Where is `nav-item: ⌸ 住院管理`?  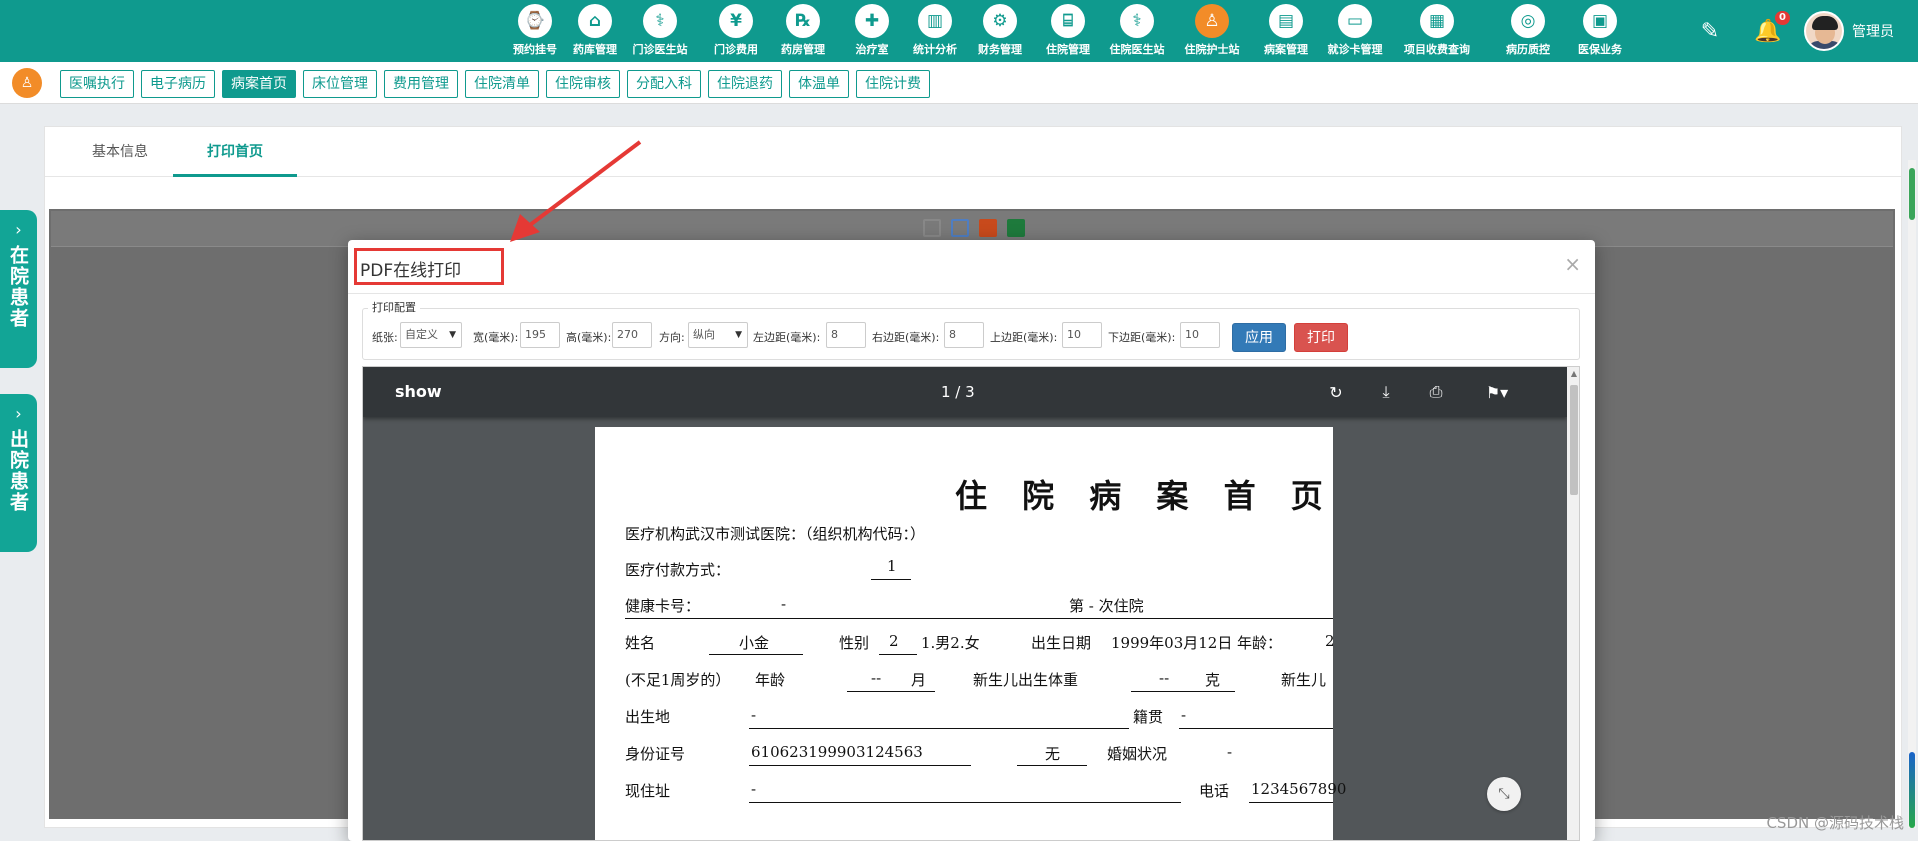 nav-item: ⌸ 住院管理 is located at coordinates (1068, 31).